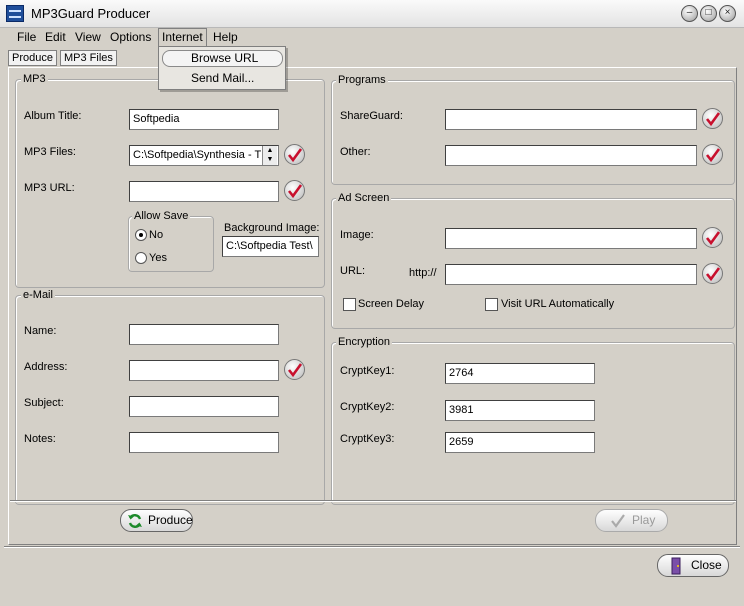 Image resolution: width=744 pixels, height=606 pixels. I want to click on mp3-files-check-icon, so click(294, 154).